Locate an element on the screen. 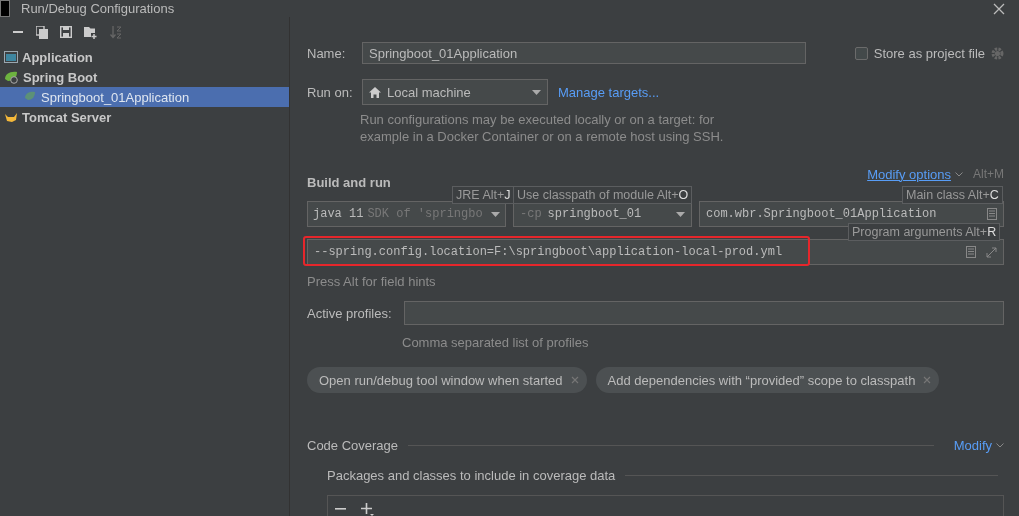  sort-icon is located at coordinates (116, 32).